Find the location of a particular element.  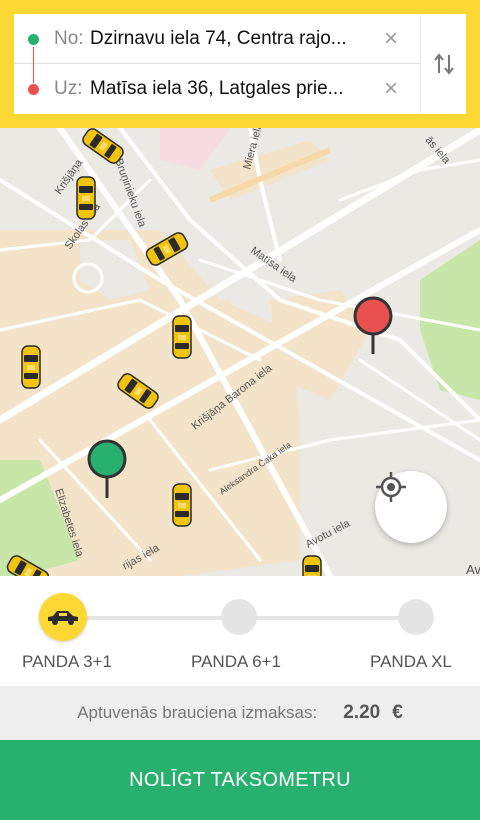

price-estimate-bar: Aptuvenās brauciena izmaksas: 2.20 € is located at coordinates (240, 713).